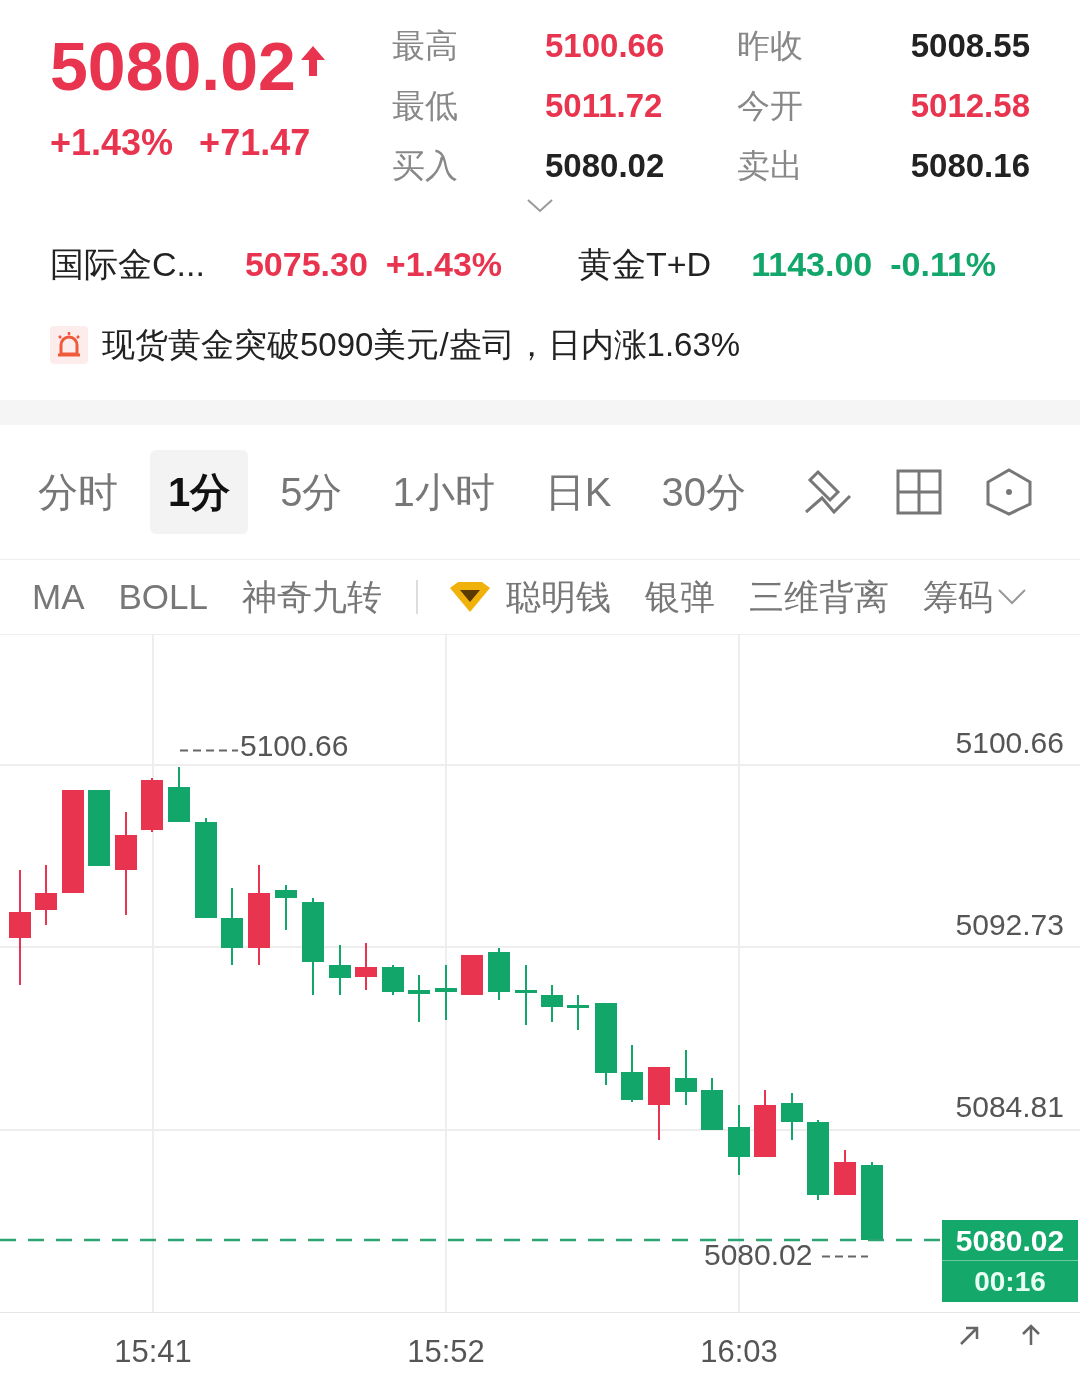  I want to click on low-price-marker: 5080.02, so click(758, 1255).